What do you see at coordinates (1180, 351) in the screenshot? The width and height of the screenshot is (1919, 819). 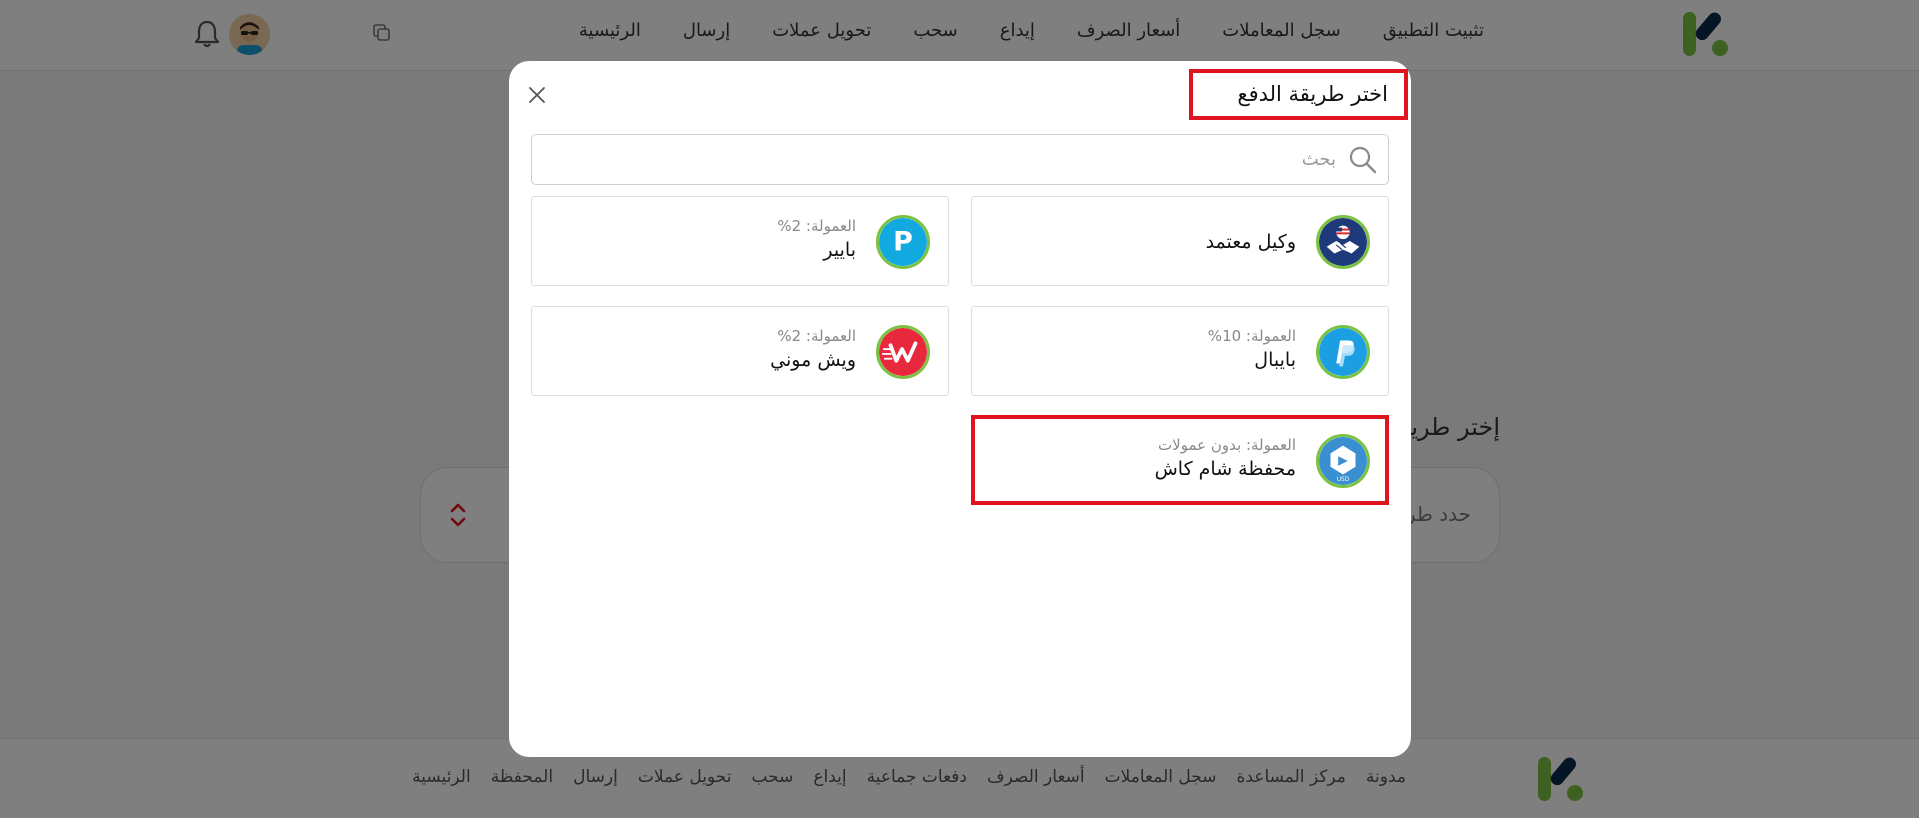 I see `method-card-paypal: العمولة: 10% بايبال` at bounding box center [1180, 351].